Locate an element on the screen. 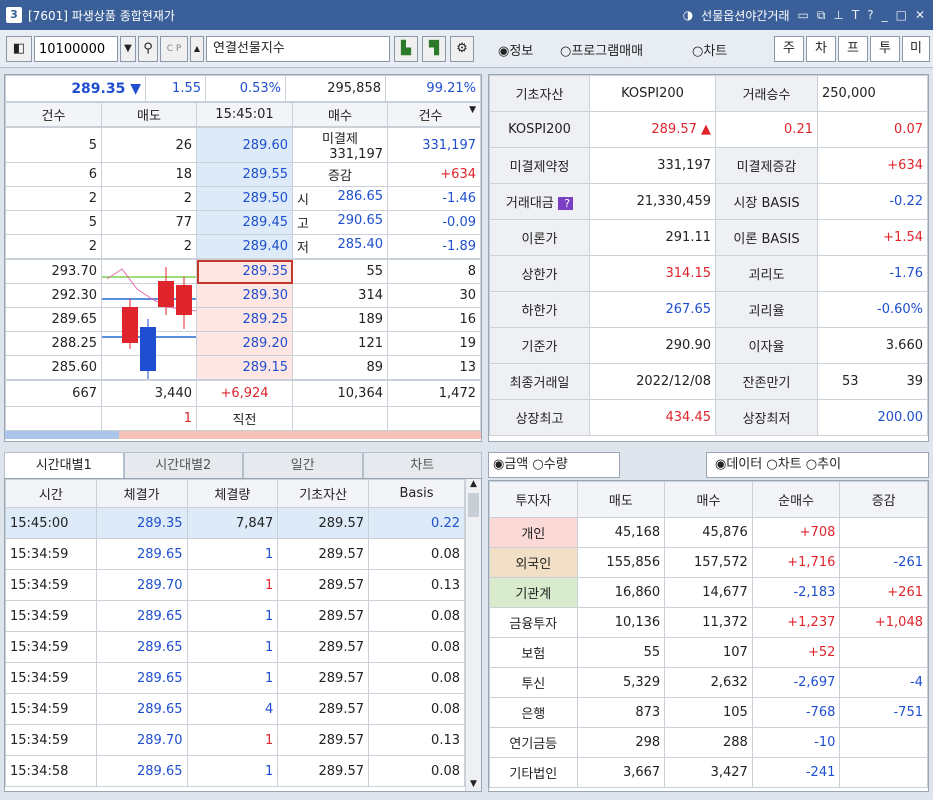 The width and height of the screenshot is (933, 800). investor-row: 개인 45,168 45,876 +708 is located at coordinates (708, 532).